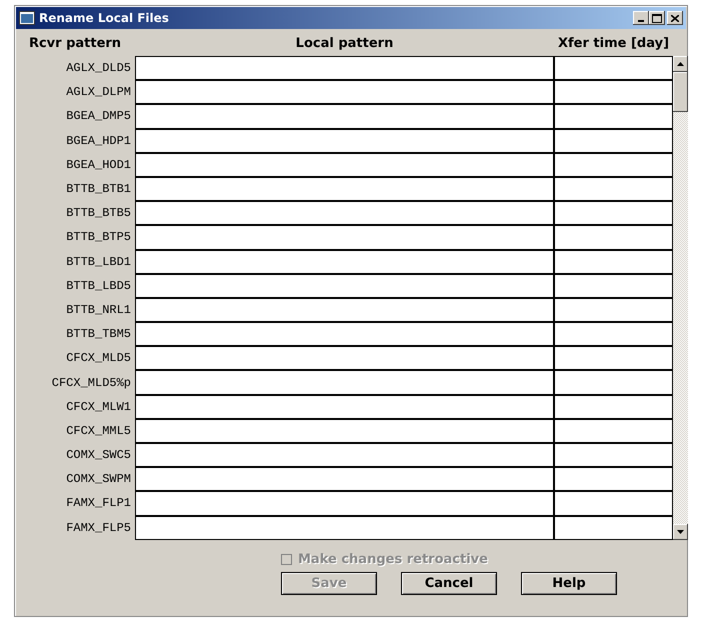  What do you see at coordinates (98, 116) in the screenshot?
I see `pattern-label: BGEA_DMP5` at bounding box center [98, 116].